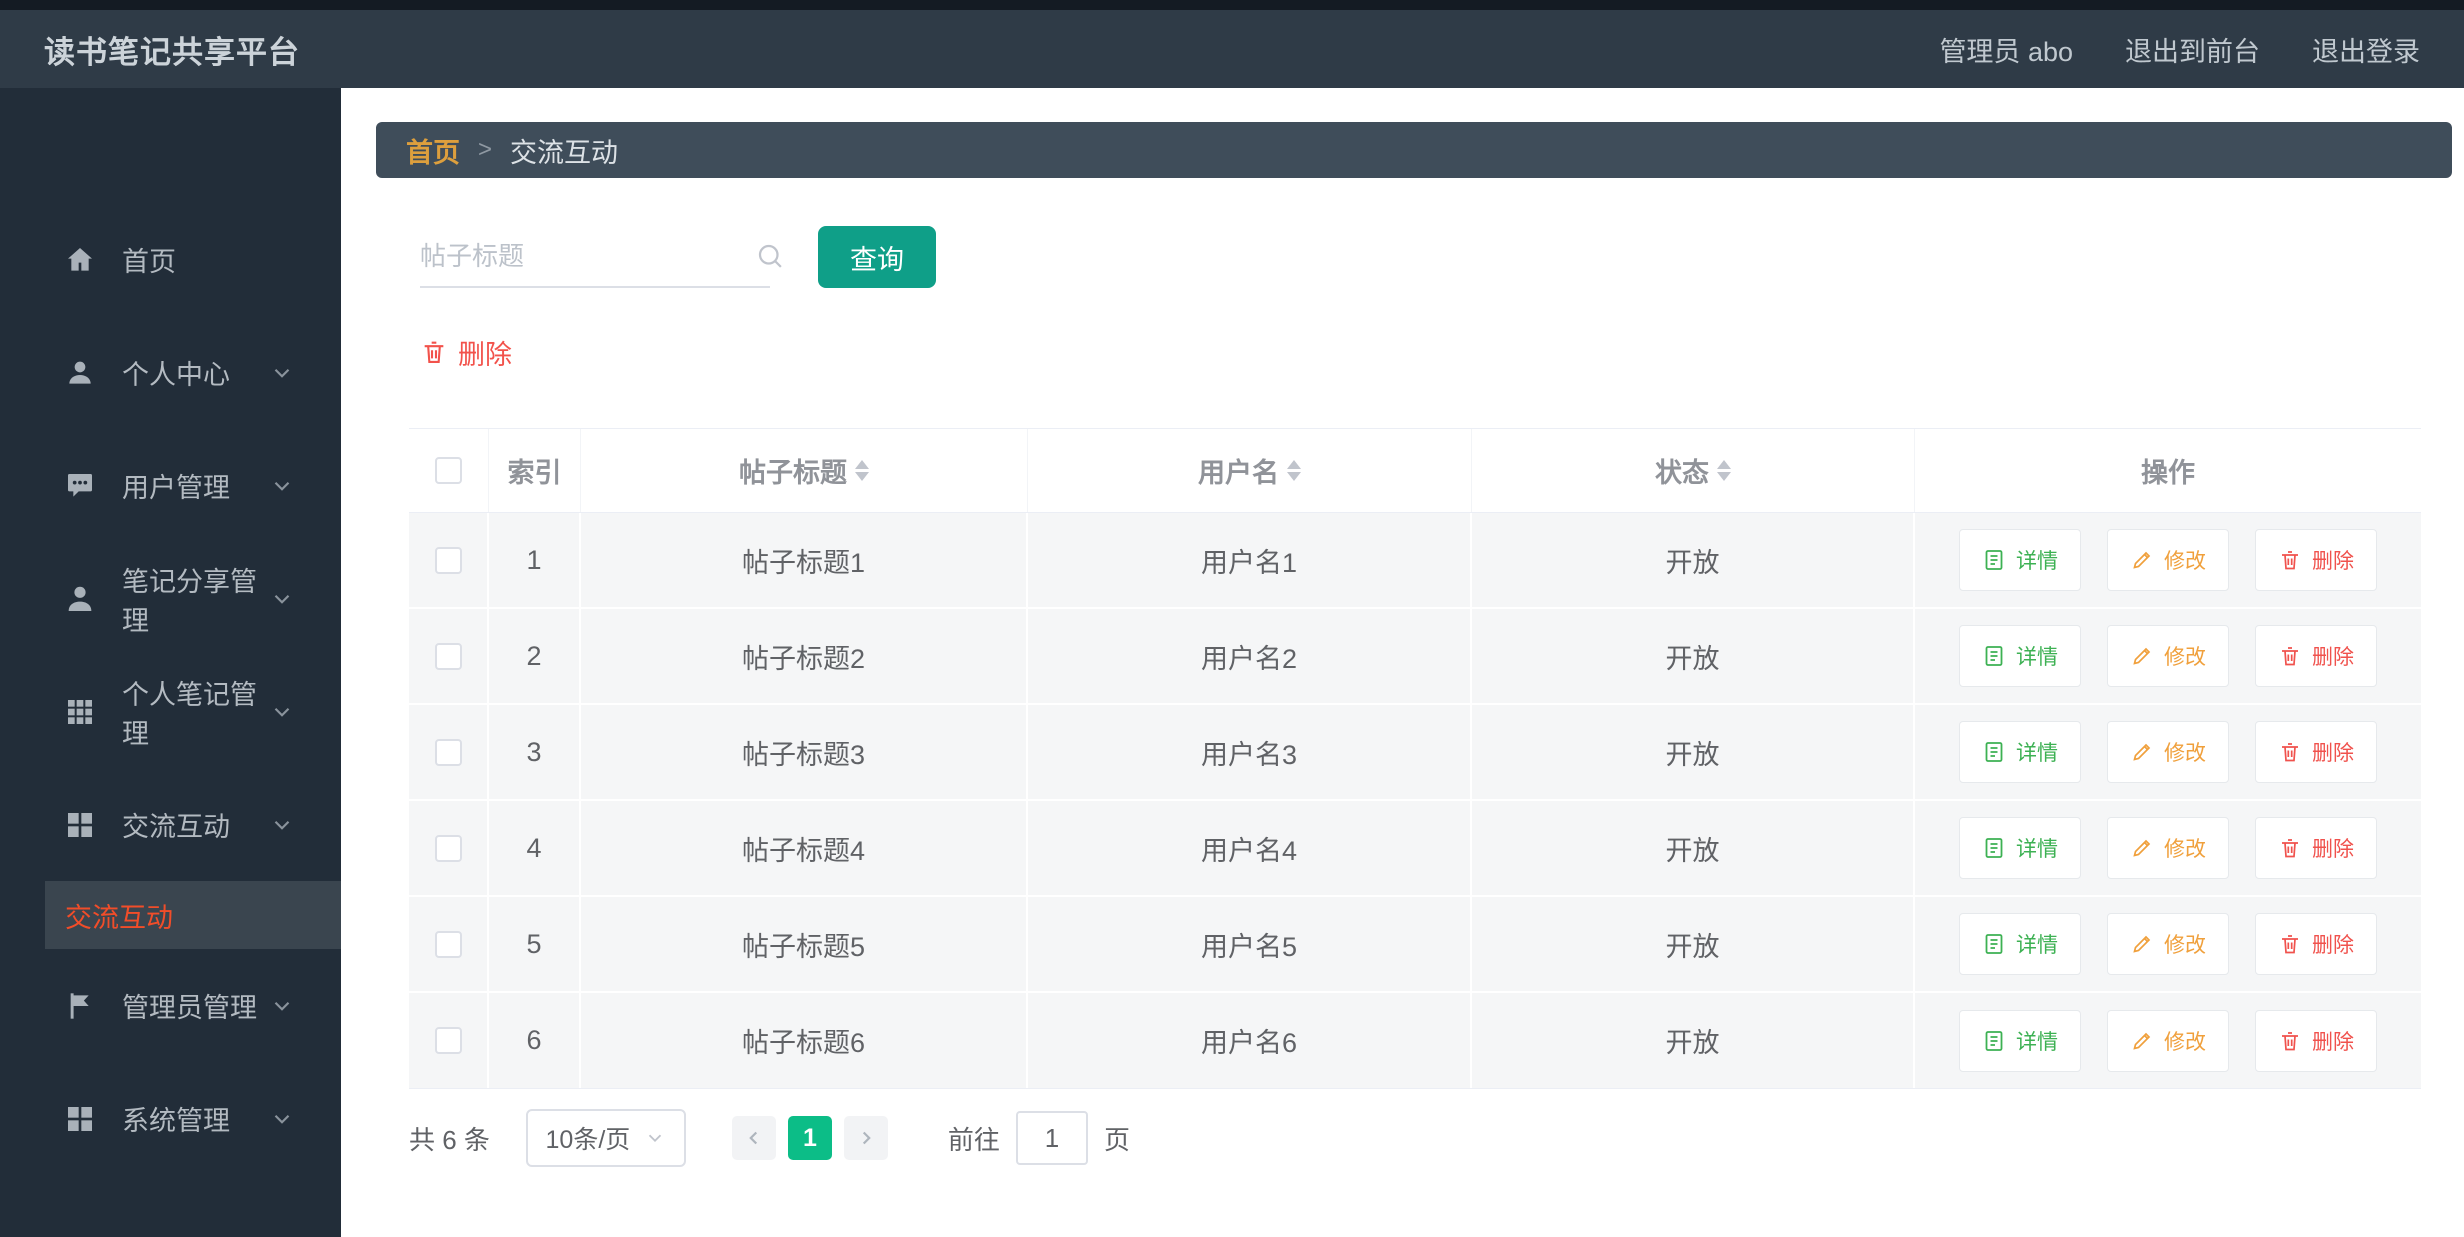 The image size is (2464, 1237). Describe the element at coordinates (804, 470) in the screenshot. I see `column-header-title: 帖子标题` at that location.